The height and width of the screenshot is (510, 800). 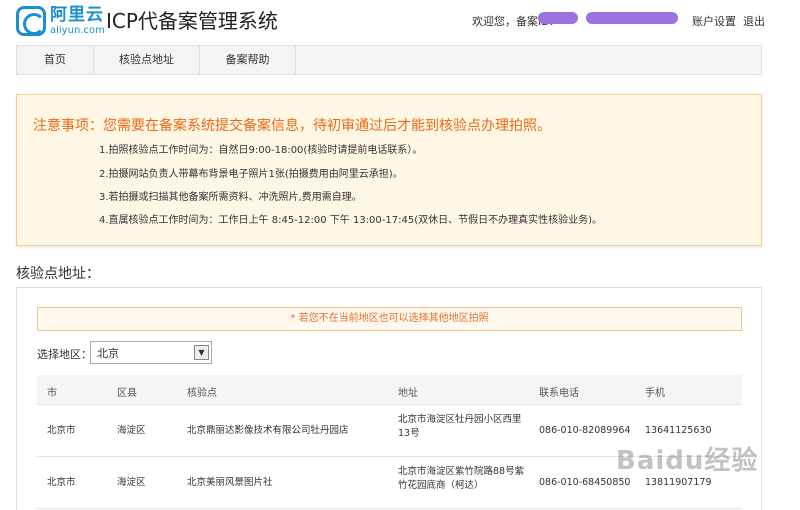 What do you see at coordinates (678, 430) in the screenshot?
I see `cell-mobile: 13641125630` at bounding box center [678, 430].